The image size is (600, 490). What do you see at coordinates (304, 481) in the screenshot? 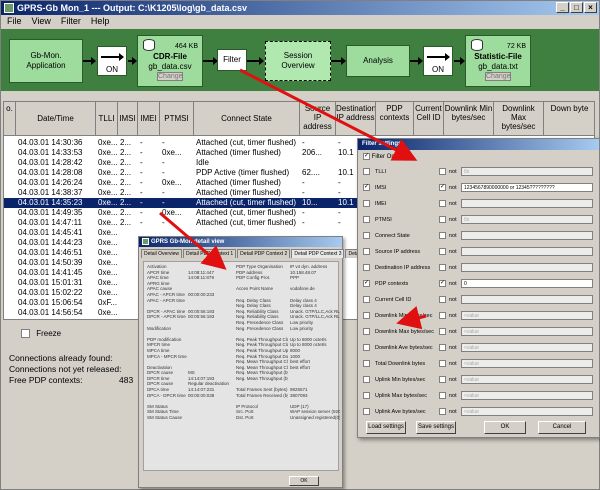
I see `detail-ok-button: OK` at bounding box center [304, 481].